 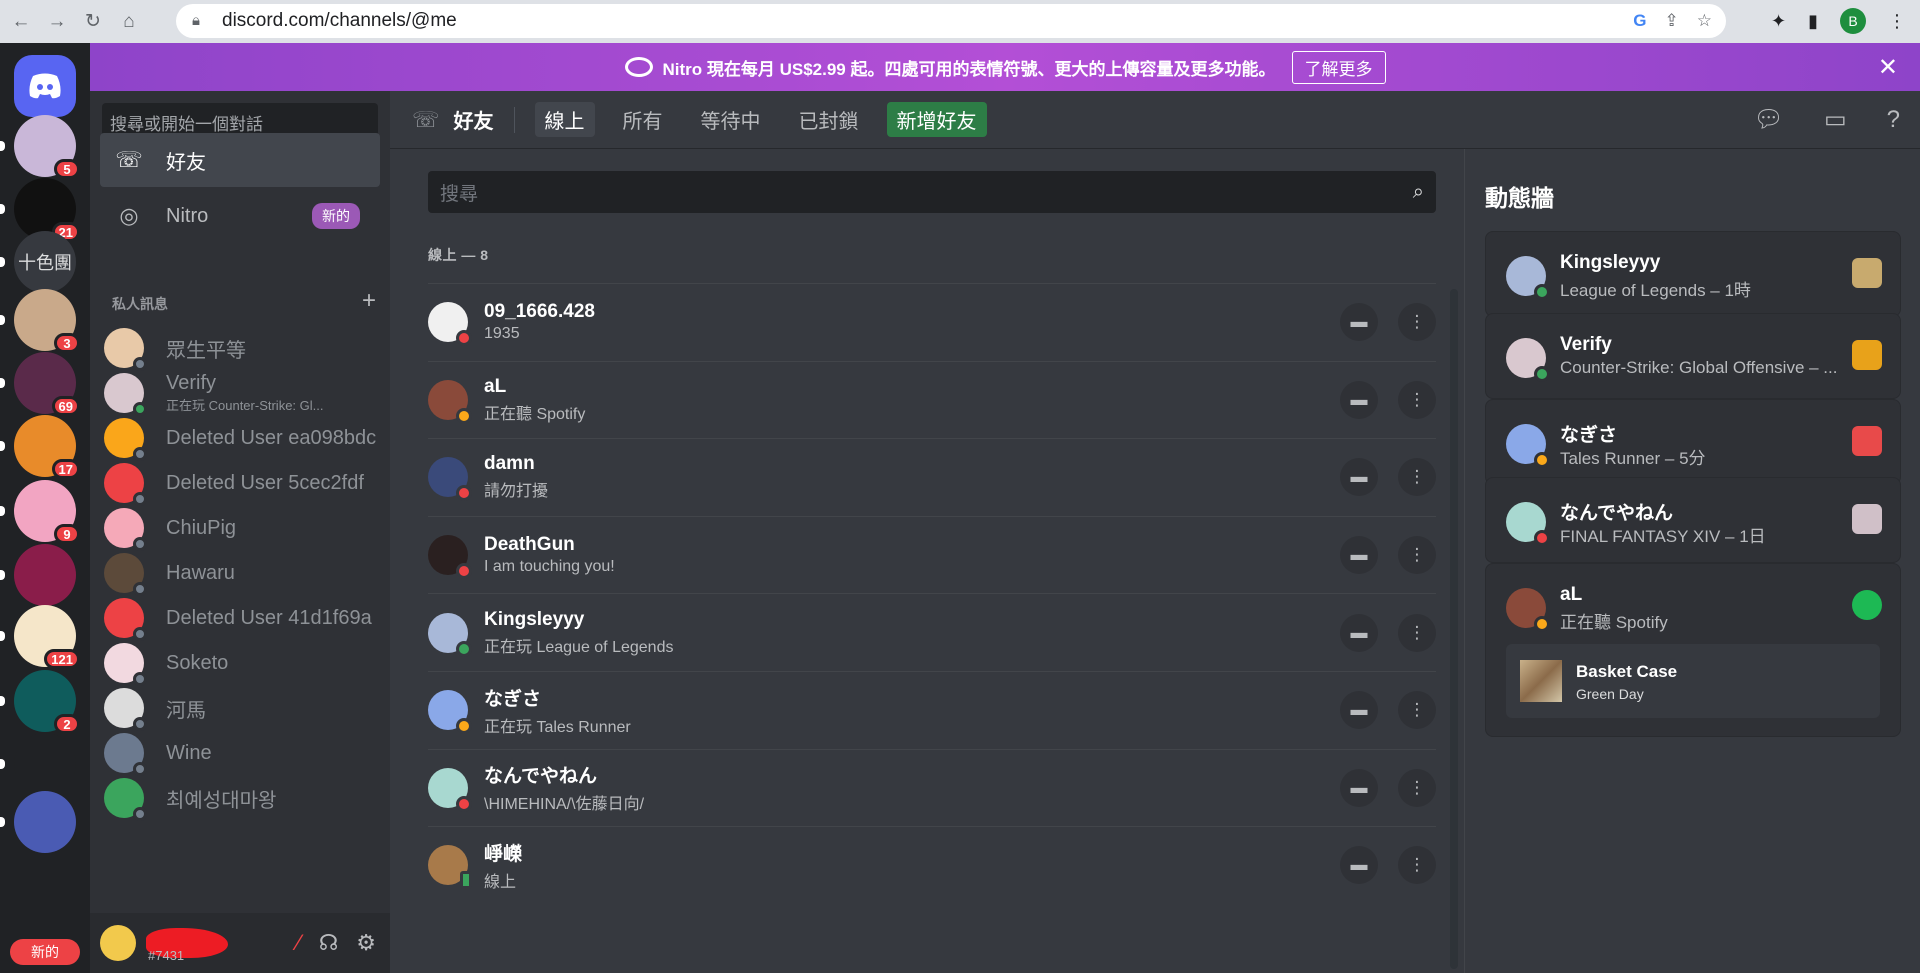 What do you see at coordinates (932, 399) in the screenshot?
I see `friend-row: aL 正在聽 Spotify ▬ ⋮` at bounding box center [932, 399].